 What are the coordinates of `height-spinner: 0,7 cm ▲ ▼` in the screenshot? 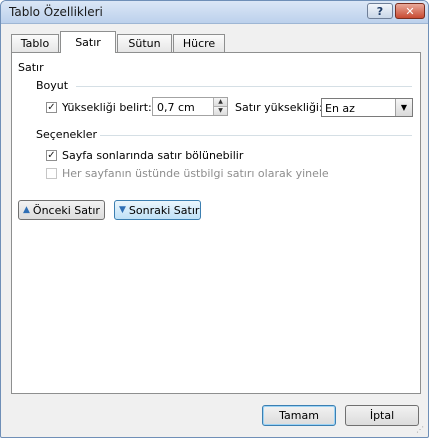 It's located at (190, 106).